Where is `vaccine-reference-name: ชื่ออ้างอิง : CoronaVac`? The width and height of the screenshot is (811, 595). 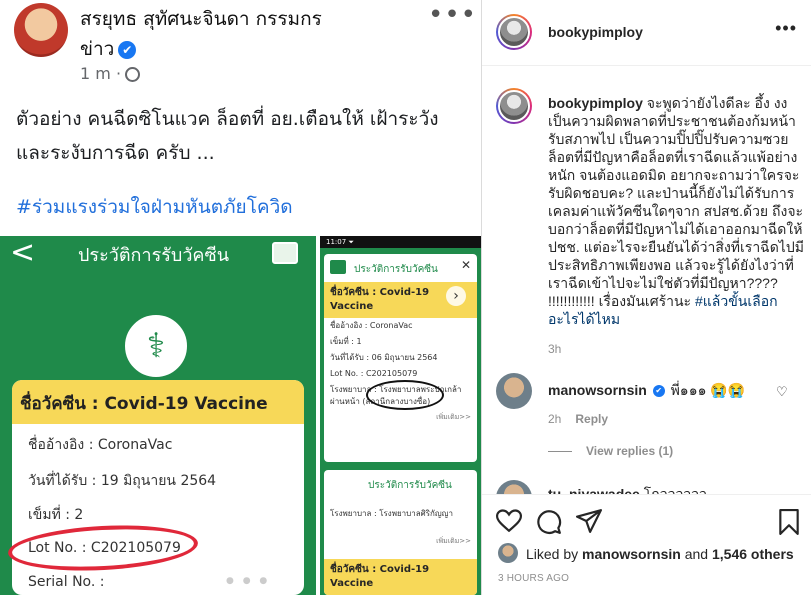 vaccine-reference-name: ชื่ออ้างอิง : CoronaVac is located at coordinates (100, 445).